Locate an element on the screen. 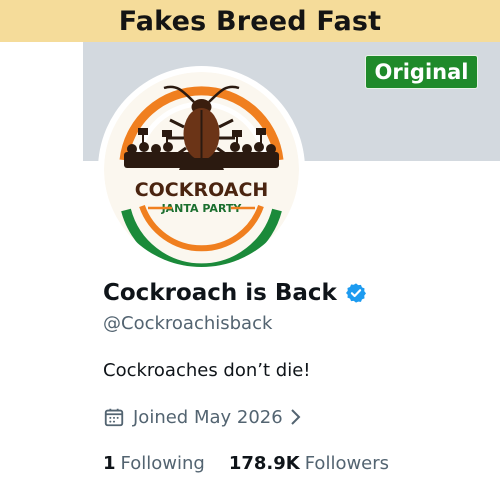 The width and height of the screenshot is (500, 500). logo-text-line2: JANTA PARTY is located at coordinates (202, 208).